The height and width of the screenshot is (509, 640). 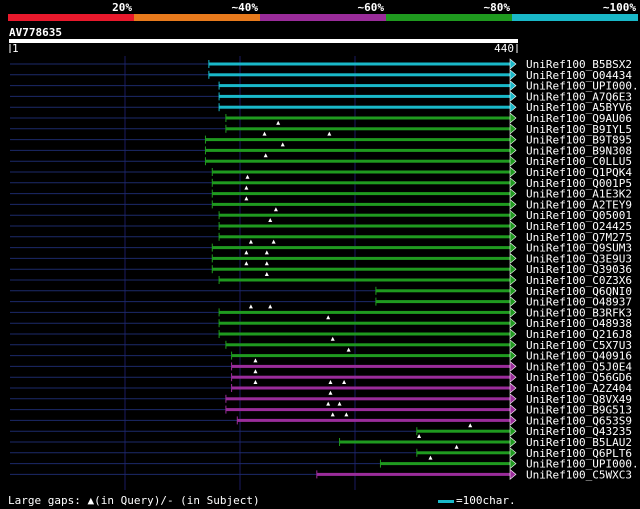 I want to click on gap-legend: Large gaps: ▲(in Query)/- (in Subject), so click(x=134, y=500).